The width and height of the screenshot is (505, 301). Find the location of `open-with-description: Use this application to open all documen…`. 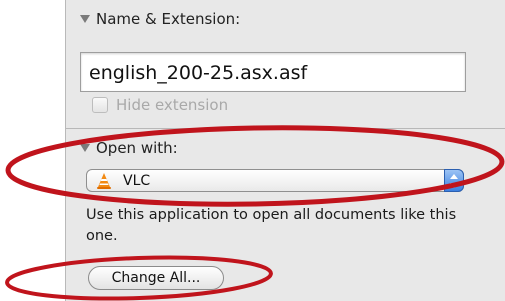

open-with-description: Use this application to open all documen… is located at coordinates (271, 225).